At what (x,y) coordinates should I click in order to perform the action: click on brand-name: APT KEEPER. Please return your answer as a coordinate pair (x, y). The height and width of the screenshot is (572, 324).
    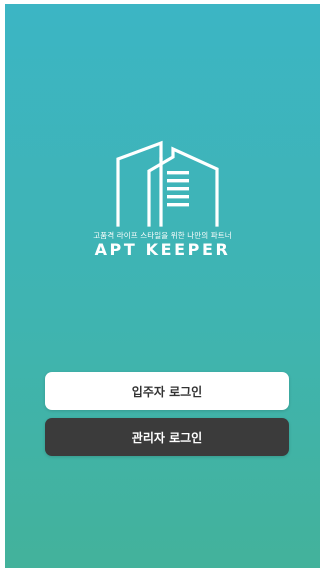
    Looking at the image, I should click on (162, 249).